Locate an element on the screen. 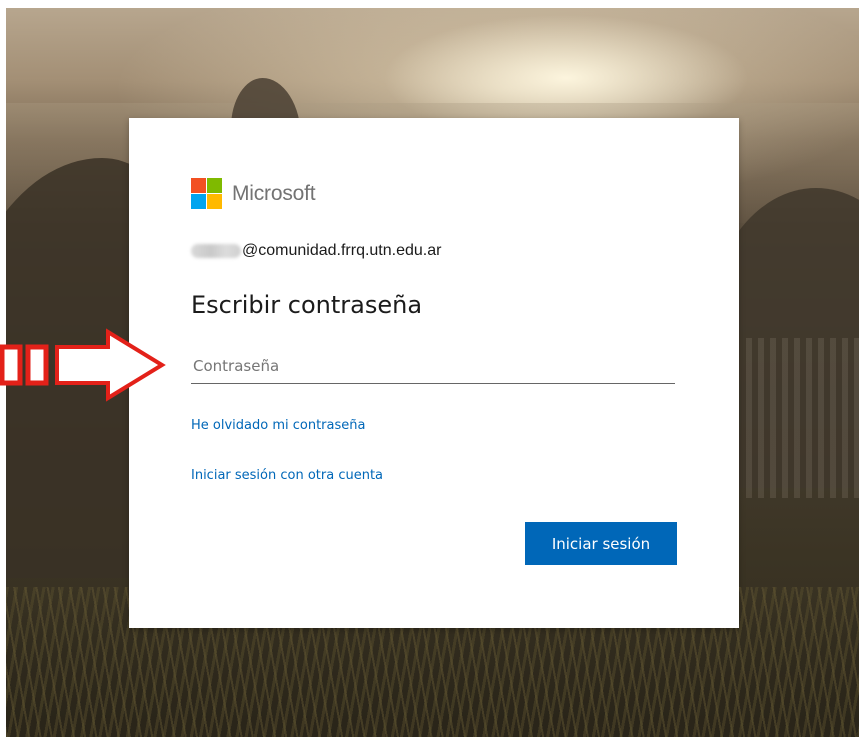  account-email-domain: @comunidad.frrq.utn.edu.ar is located at coordinates (342, 250).